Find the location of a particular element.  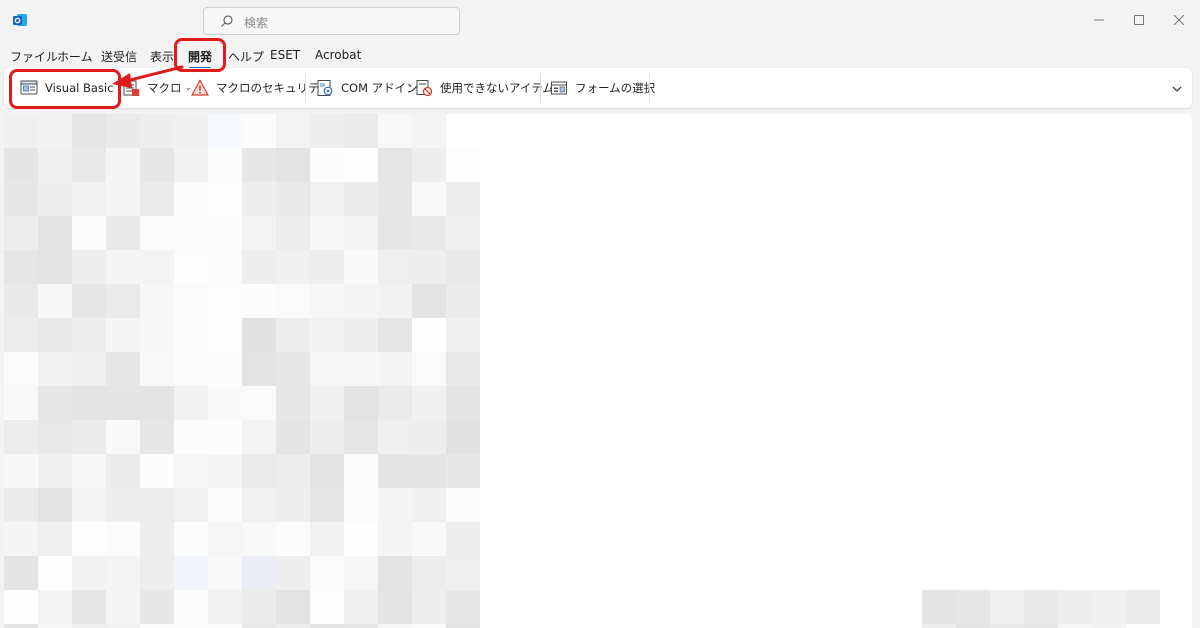

macro-button: マクロ ⌄ is located at coordinates (157, 88).